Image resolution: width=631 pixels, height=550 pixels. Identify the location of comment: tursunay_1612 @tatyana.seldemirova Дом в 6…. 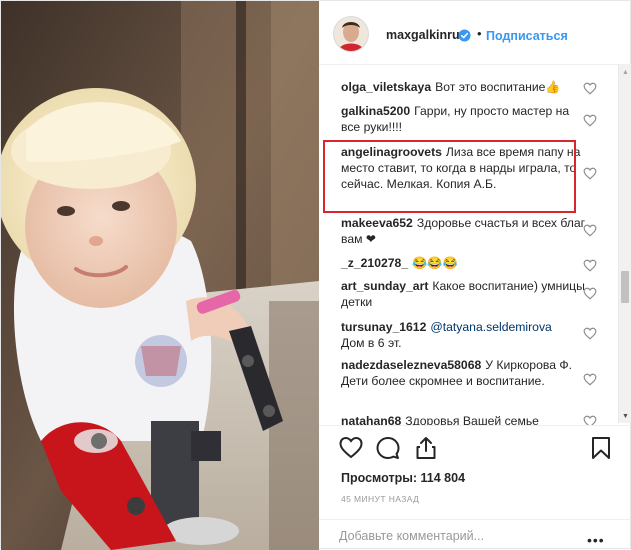
(463, 335).